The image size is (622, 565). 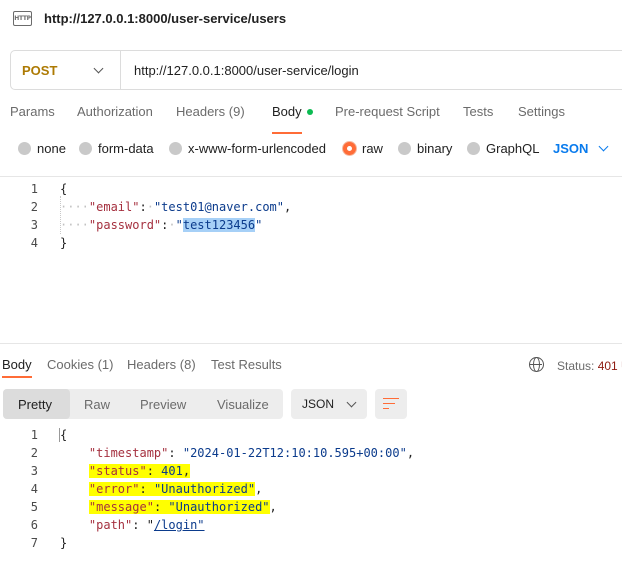 I want to click on line-number: 4, so click(x=34, y=489).